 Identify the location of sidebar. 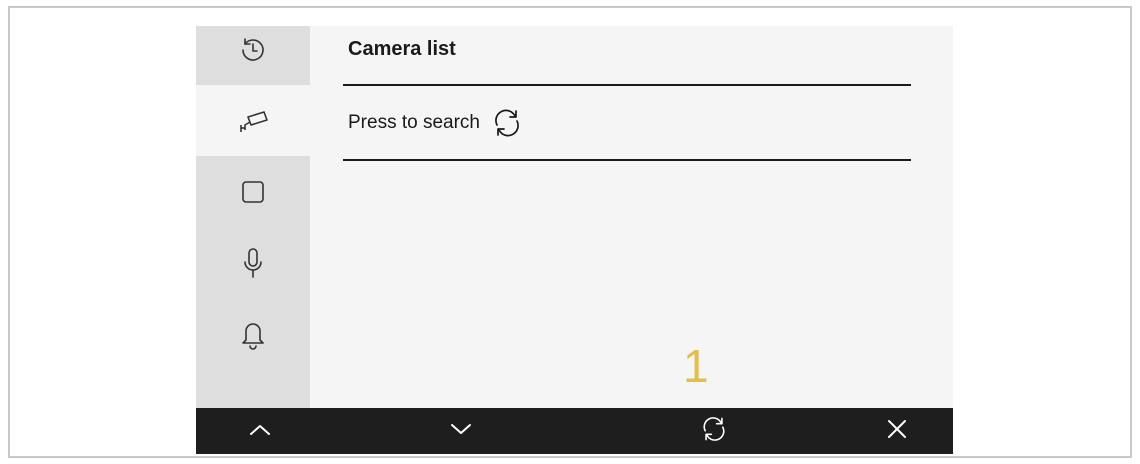
(253, 217).